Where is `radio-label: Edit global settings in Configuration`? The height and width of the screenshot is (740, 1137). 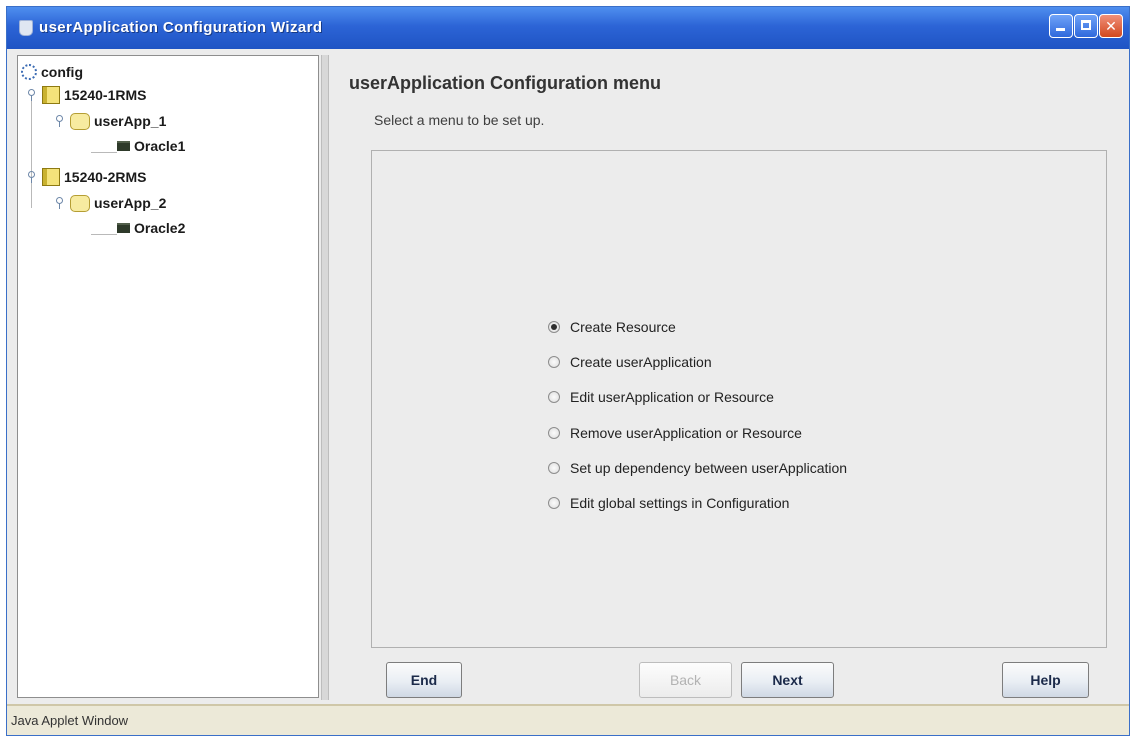 radio-label: Edit global settings in Configuration is located at coordinates (680, 503).